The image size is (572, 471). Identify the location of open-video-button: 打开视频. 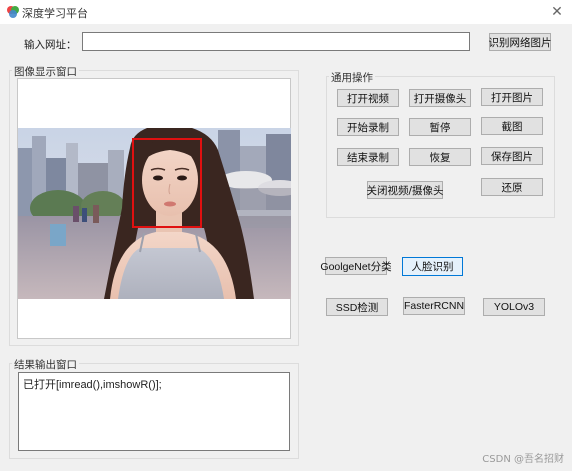
(368, 98).